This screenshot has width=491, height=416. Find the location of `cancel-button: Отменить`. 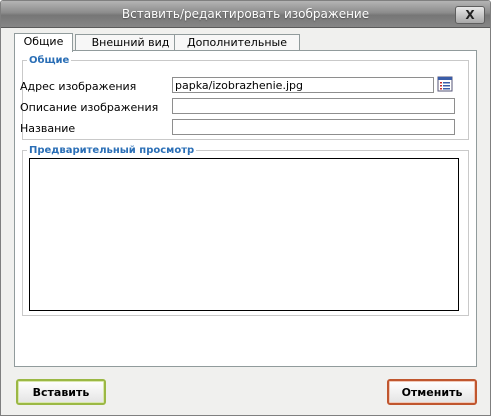

cancel-button: Отменить is located at coordinates (432, 392).